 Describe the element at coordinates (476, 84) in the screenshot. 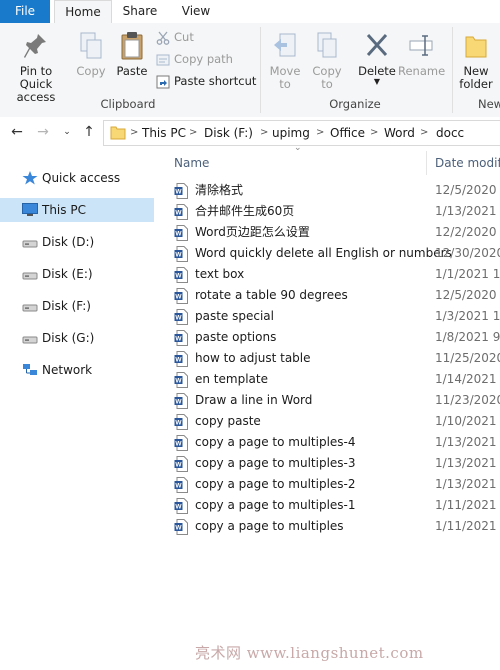

I see `new-folder-label-line2: folder` at that location.